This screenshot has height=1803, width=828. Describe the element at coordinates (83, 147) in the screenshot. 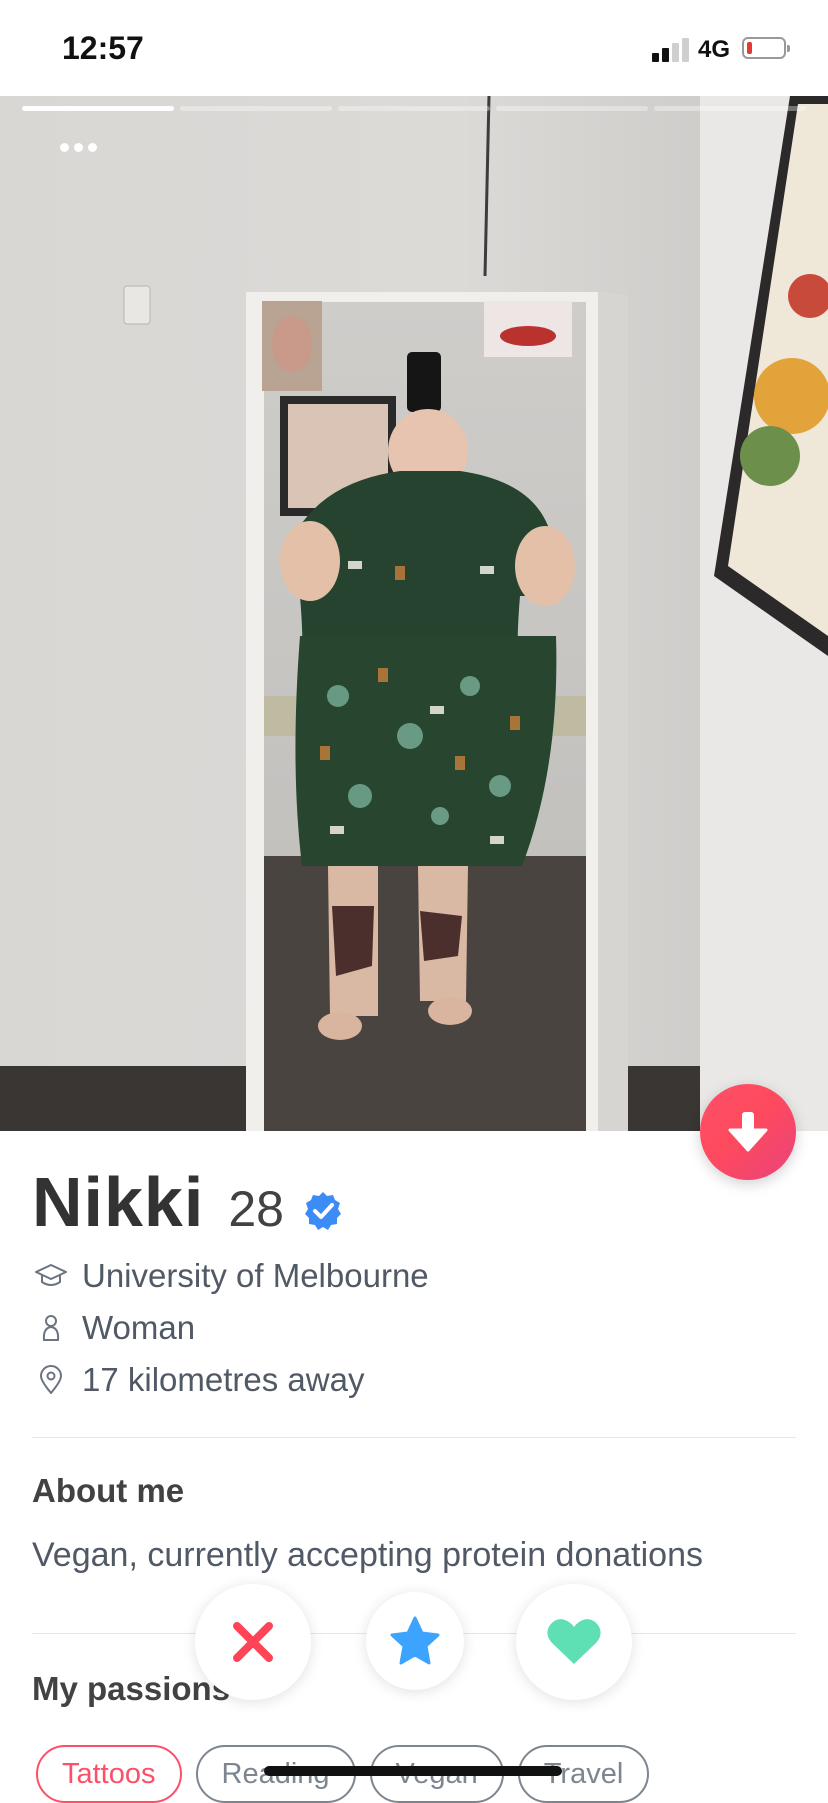

I see `ellipsis-icon` at that location.